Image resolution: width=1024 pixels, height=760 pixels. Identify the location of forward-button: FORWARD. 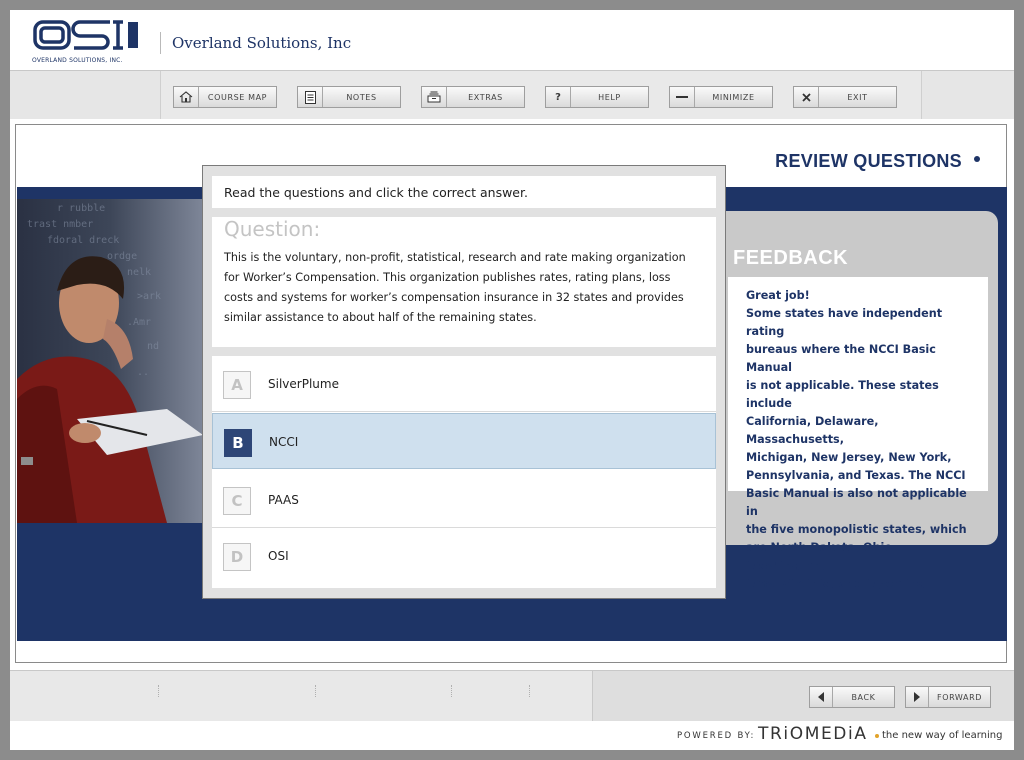
(948, 697).